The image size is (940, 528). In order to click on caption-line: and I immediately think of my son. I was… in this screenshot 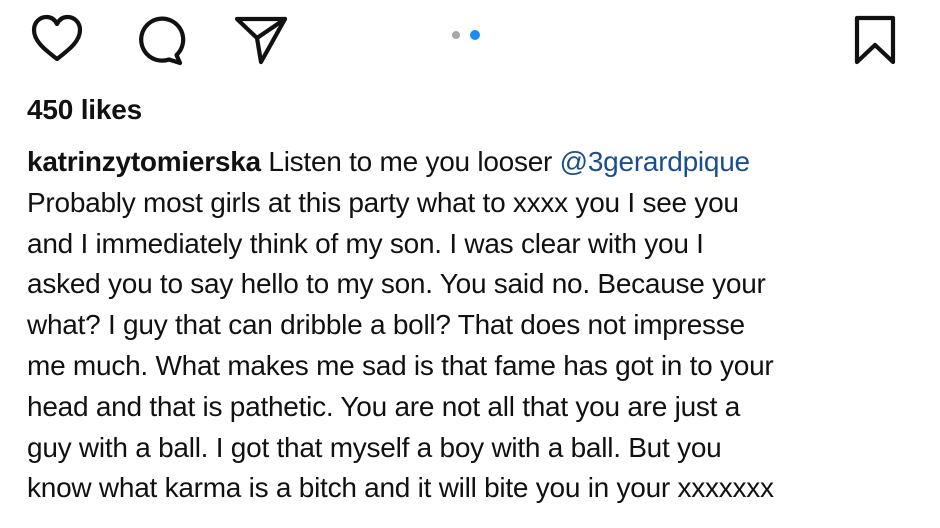, I will do `click(365, 243)`.